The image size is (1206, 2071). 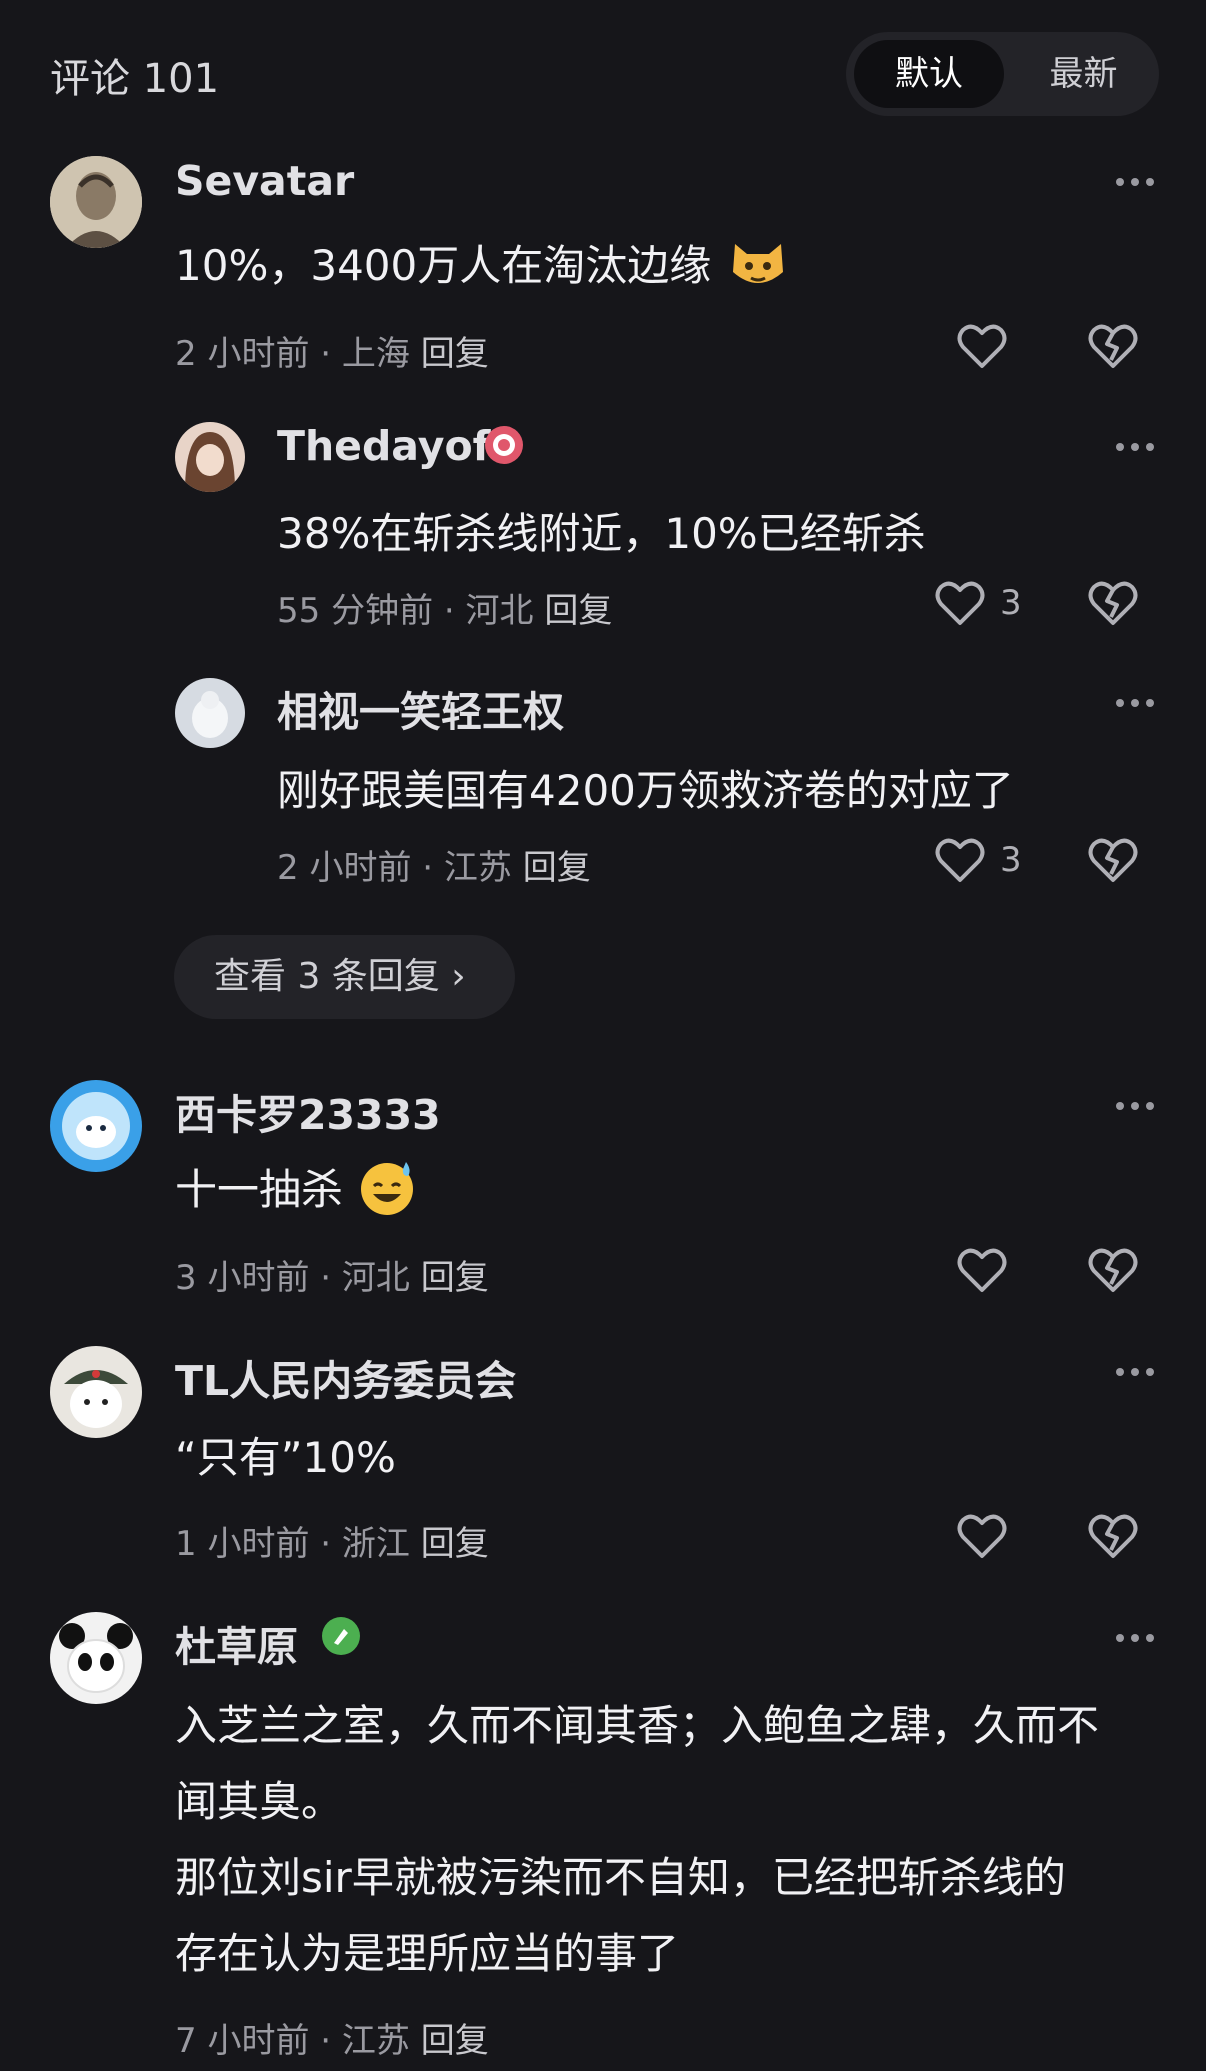 I want to click on cat-emoji-icon, so click(x=757, y=263).